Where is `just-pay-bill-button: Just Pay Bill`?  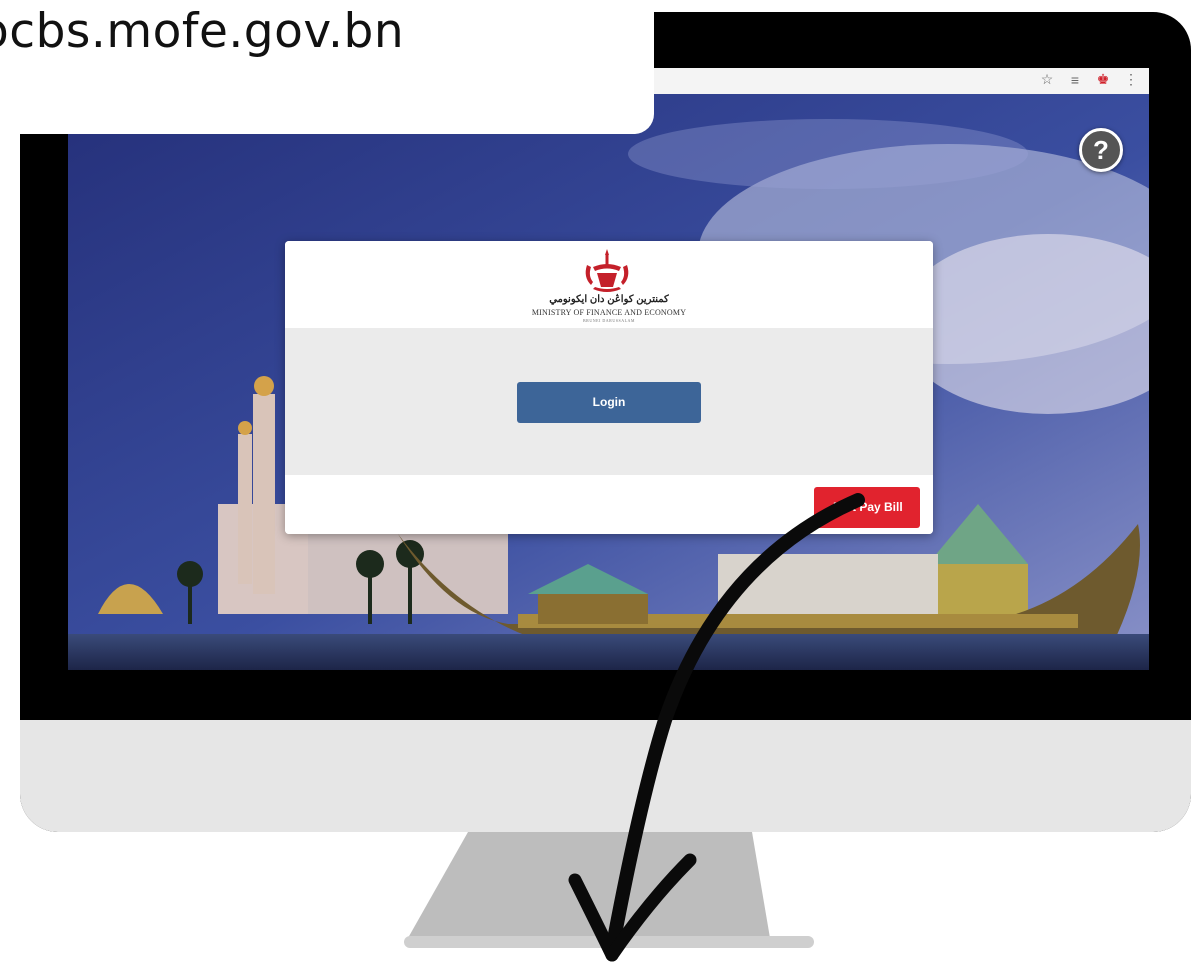 just-pay-bill-button: Just Pay Bill is located at coordinates (867, 507).